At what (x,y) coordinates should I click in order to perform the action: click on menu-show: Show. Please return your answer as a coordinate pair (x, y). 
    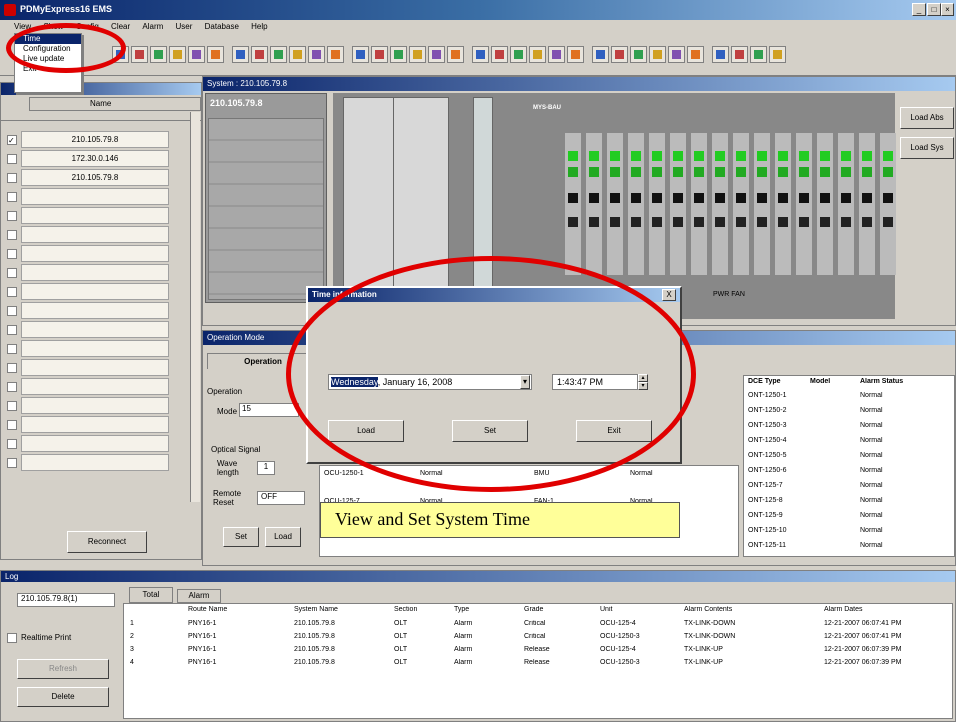
    Looking at the image, I should click on (53, 25).